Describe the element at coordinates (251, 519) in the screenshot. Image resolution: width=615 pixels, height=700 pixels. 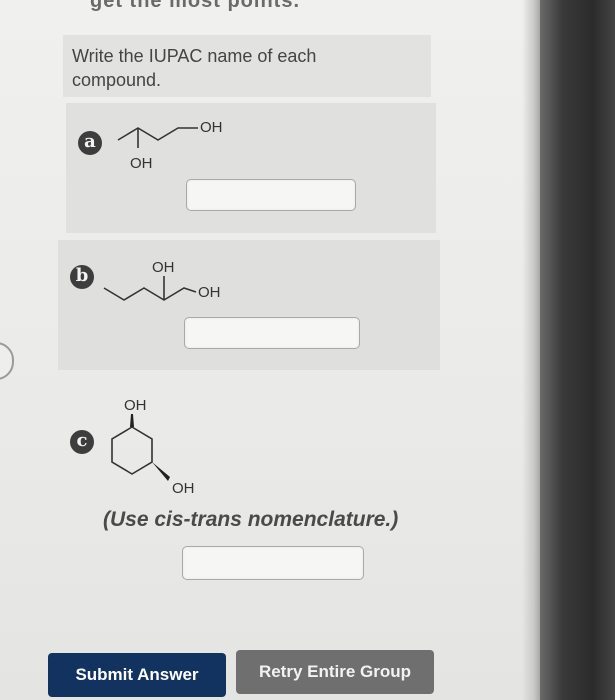
I see `part-c-instruction: (Use cis-trans nomenclature.)` at that location.